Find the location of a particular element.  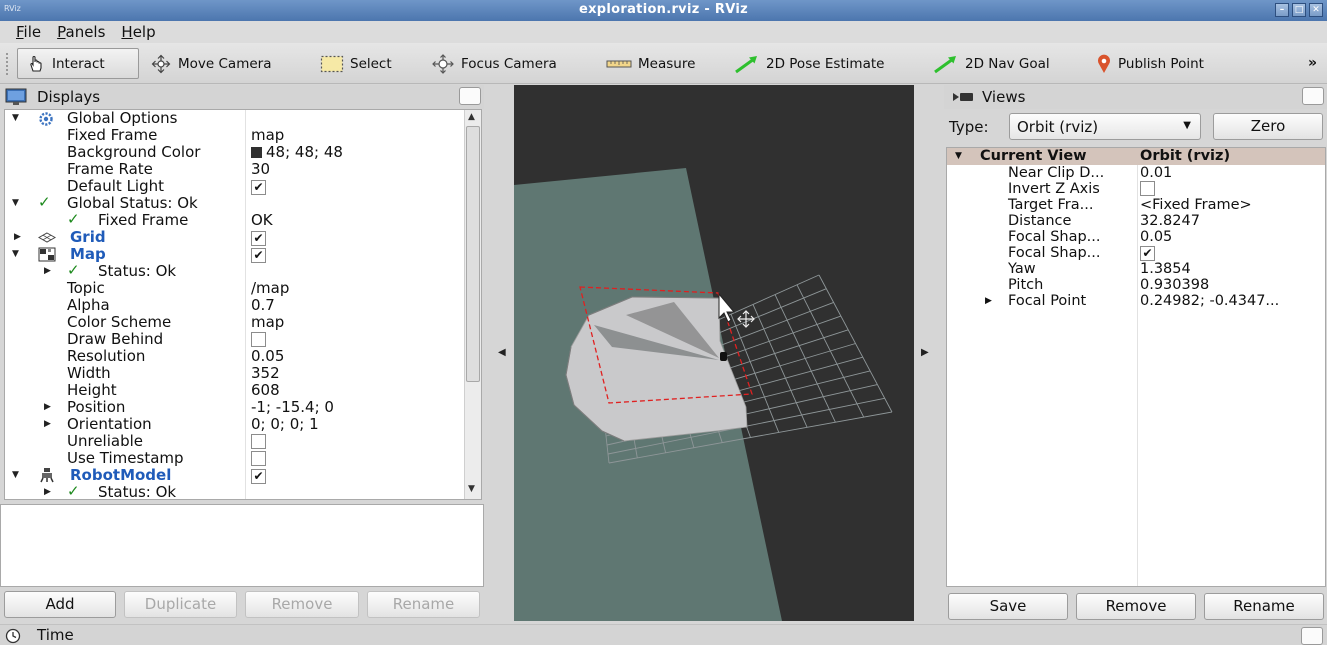

view-prop-near-clip: Near Clip D... 0.01 is located at coordinates (1136, 173).